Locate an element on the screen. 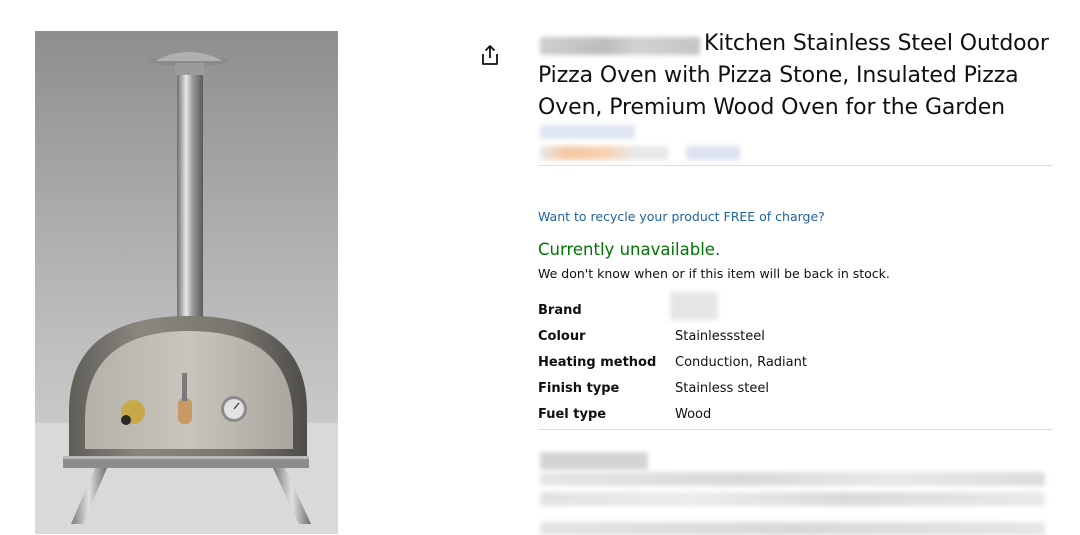 Image resolution: width=1080 pixels, height=535 pixels. spec-row-fuel-type: Fuel type Wood is located at coordinates (672, 414).